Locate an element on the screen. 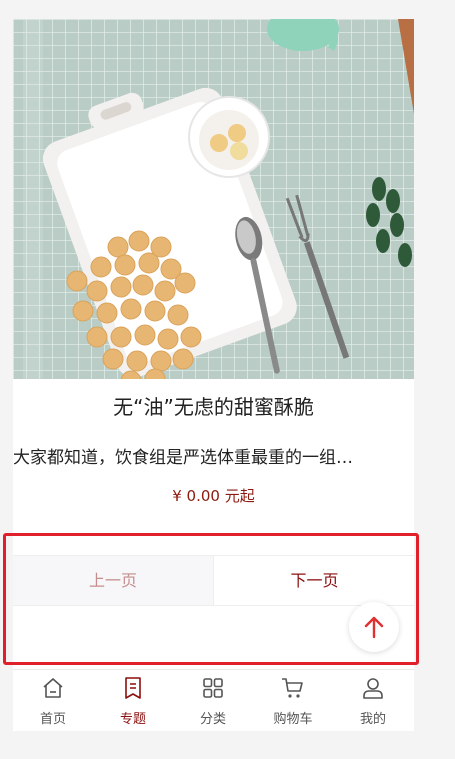  pagination: 上一页 下一页 is located at coordinates (213, 580).